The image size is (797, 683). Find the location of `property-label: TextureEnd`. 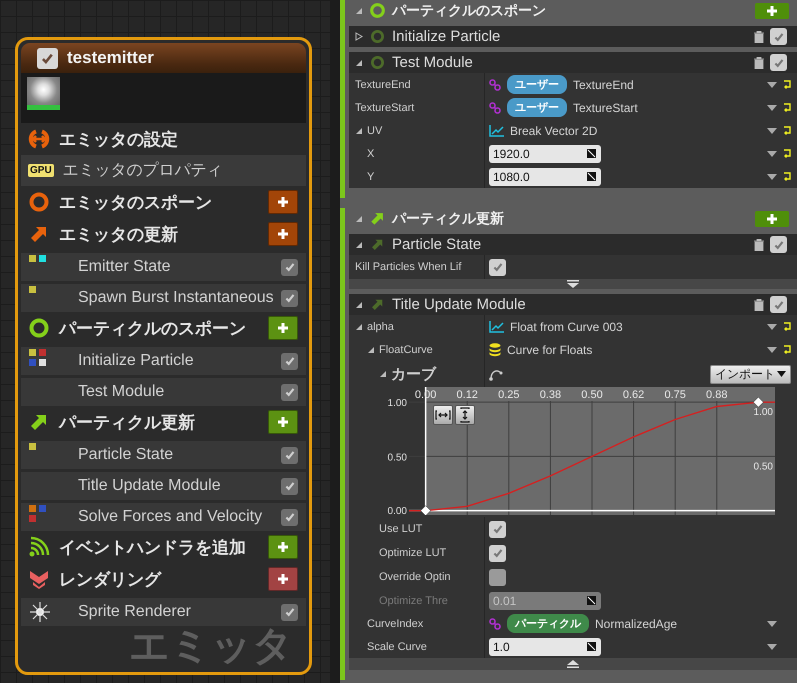

property-label: TextureEnd is located at coordinates (383, 84).